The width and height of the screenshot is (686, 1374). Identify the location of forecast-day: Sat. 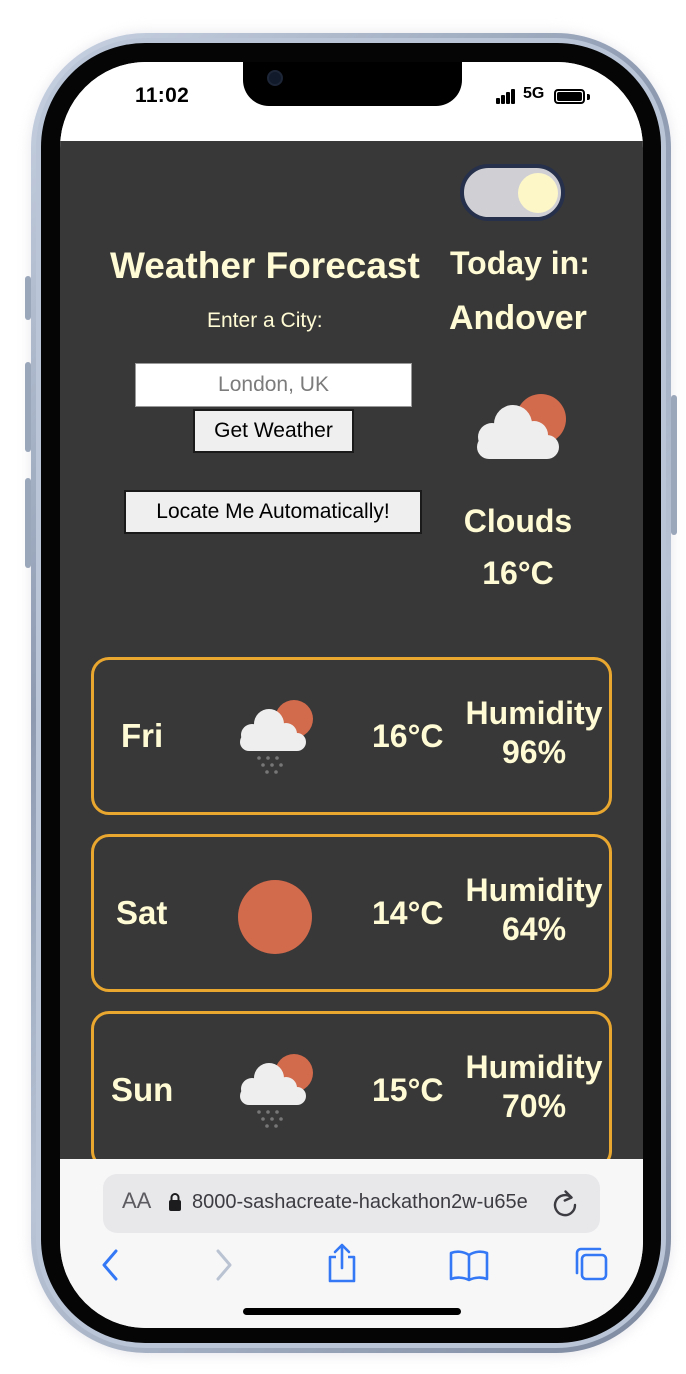
(142, 912).